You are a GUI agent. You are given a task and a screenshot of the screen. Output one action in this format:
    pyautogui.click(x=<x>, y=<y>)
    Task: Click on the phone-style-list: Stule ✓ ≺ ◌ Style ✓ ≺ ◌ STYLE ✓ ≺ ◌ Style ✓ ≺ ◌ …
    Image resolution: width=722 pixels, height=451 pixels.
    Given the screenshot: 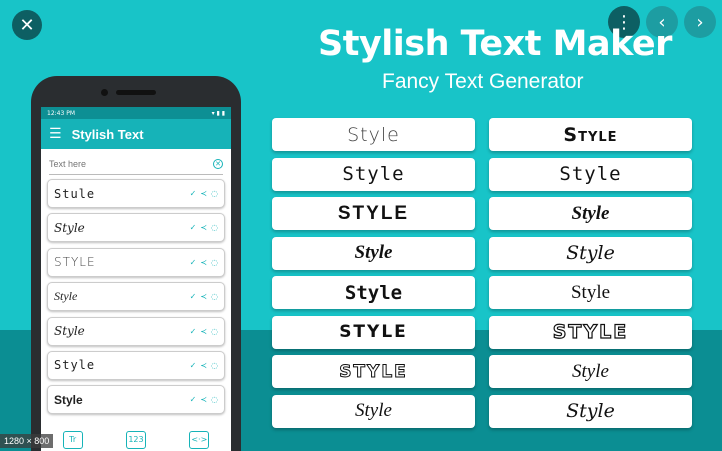 What is the action you would take?
    pyautogui.click(x=136, y=297)
    